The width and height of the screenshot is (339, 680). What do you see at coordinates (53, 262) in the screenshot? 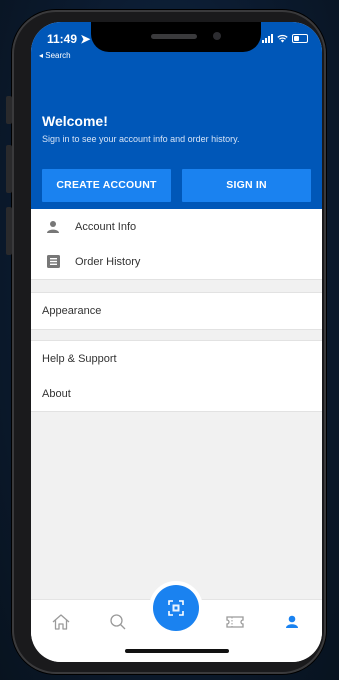
I see `list-icon` at bounding box center [53, 262].